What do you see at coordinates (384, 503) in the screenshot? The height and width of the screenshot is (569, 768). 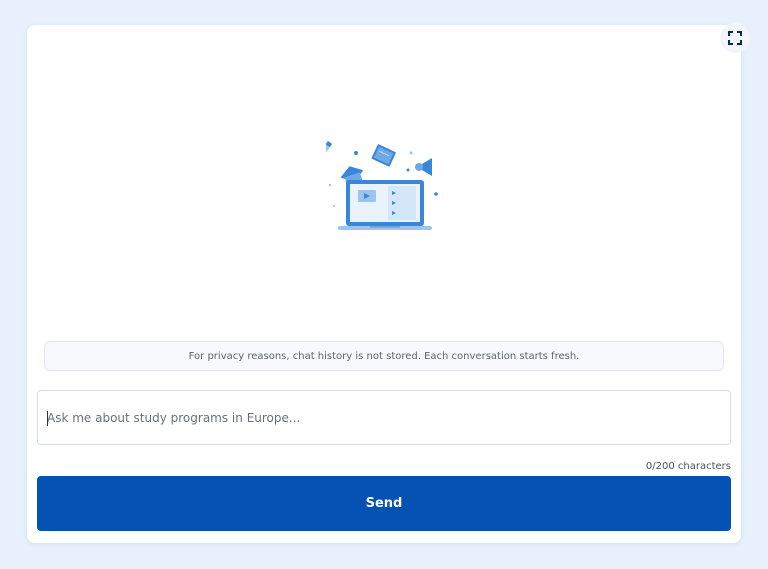 I see `send-button: Send` at bounding box center [384, 503].